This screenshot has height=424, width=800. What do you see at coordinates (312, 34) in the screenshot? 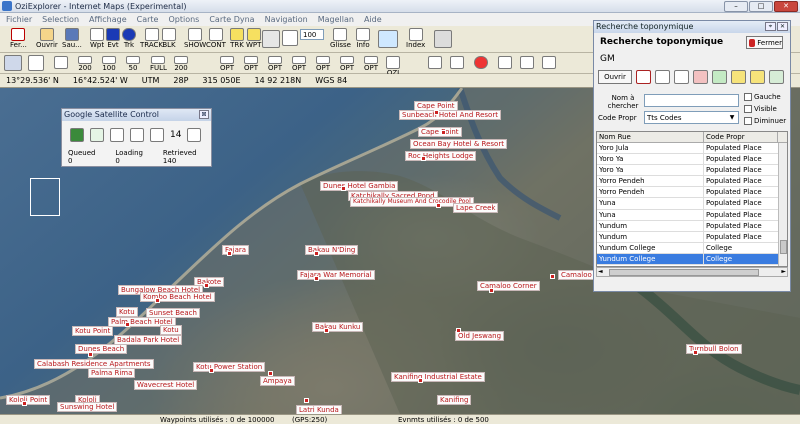
I see `zoom-select: 100` at bounding box center [312, 34].